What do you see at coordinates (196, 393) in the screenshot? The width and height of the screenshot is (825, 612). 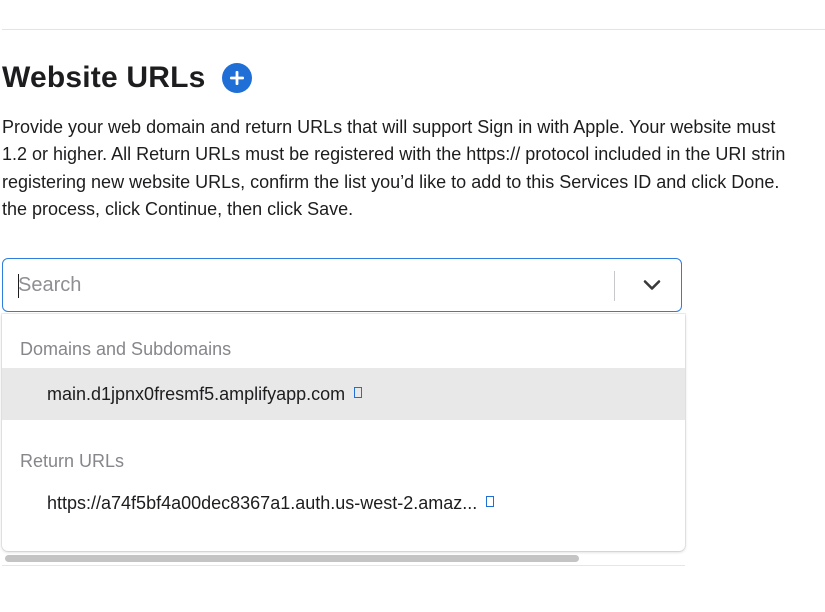 I see `option-label: main.d1jpnx0fresmf5.amplifyapp.com` at bounding box center [196, 393].